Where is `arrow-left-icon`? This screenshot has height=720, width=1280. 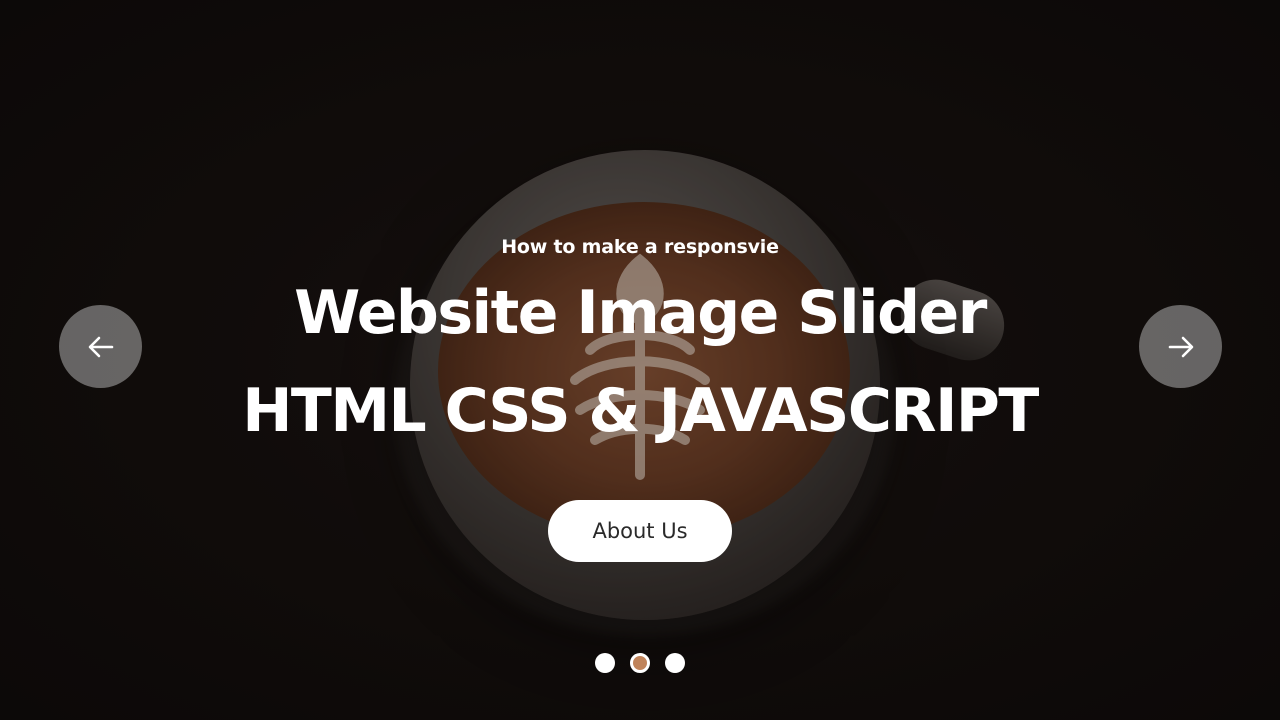
arrow-left-icon is located at coordinates (100, 346).